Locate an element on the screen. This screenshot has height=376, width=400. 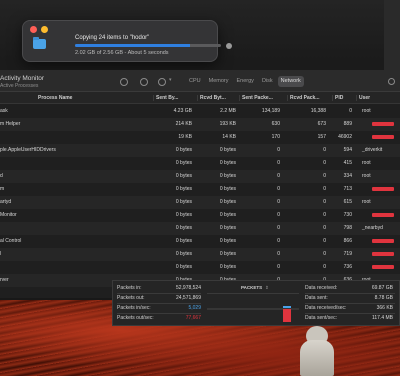
copy-status: 2.02 GB of 2.56 GB - About 5 seconds is located at coordinates (122, 53).